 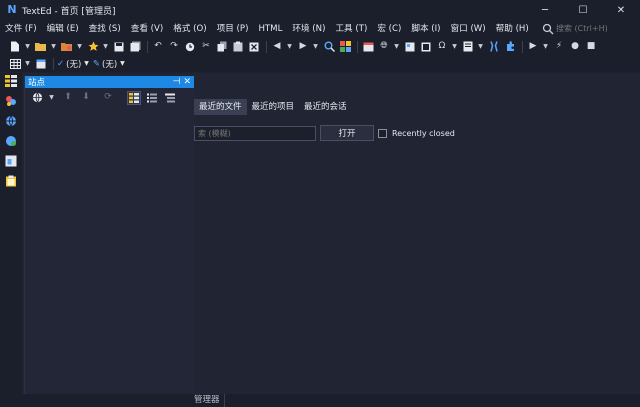 I want to click on globe-dropdown-icon: ▼, so click(x=396, y=47).